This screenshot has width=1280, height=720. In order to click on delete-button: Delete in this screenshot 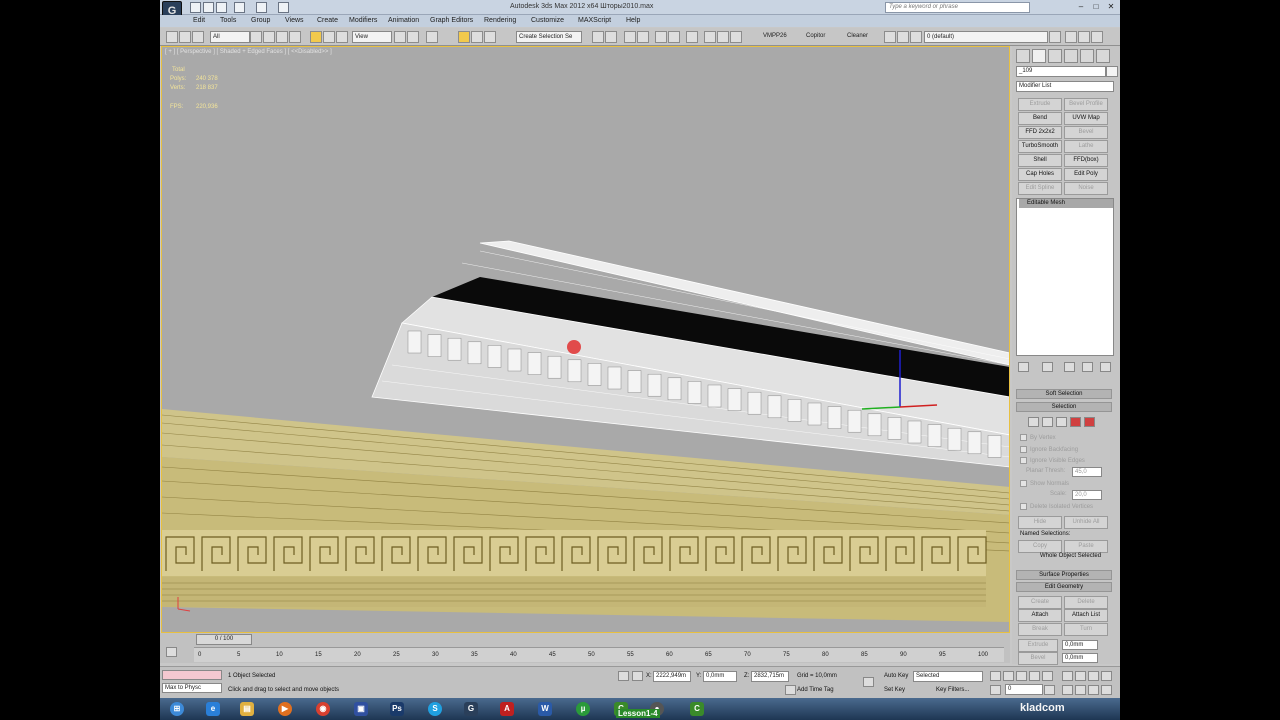, I will do `click(1086, 602)`.